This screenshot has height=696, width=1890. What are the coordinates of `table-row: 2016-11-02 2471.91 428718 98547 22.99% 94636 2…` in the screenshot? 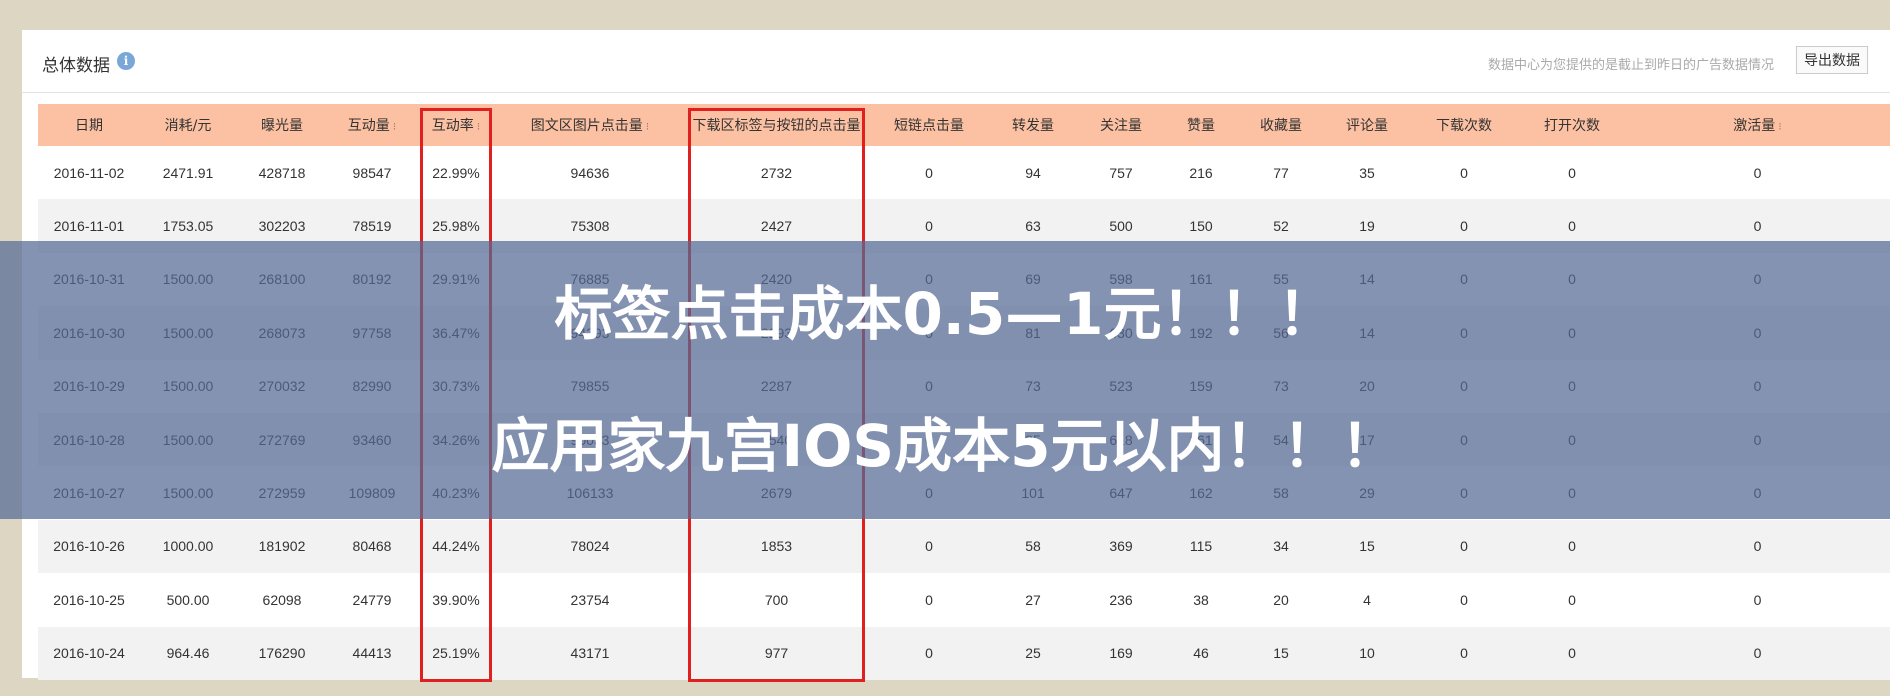 It's located at (964, 172).